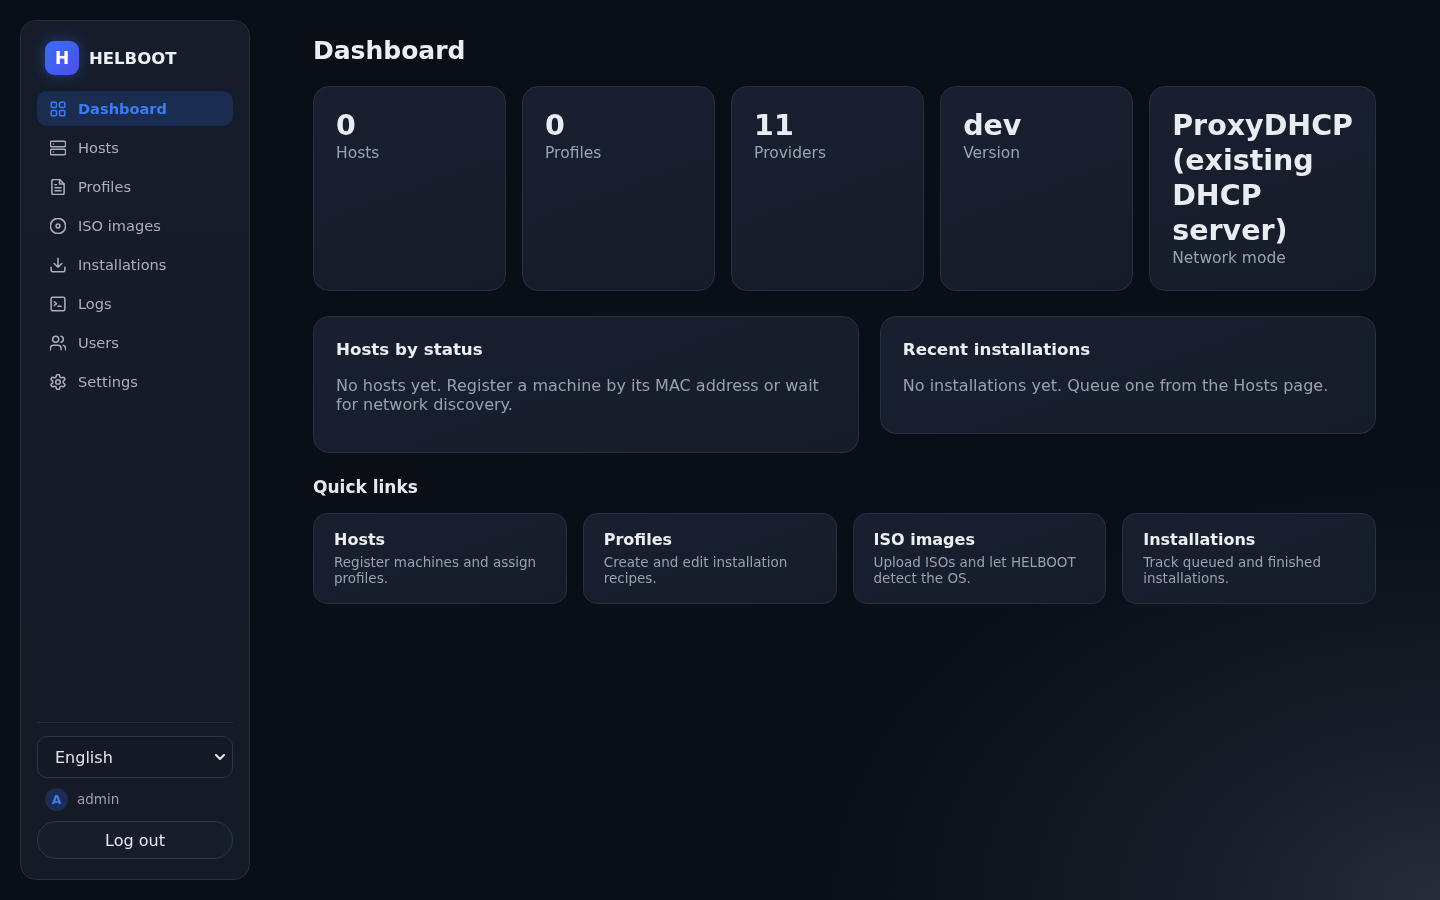 The image size is (1440, 900). Describe the element at coordinates (58, 186) in the screenshot. I see `document-icon` at that location.